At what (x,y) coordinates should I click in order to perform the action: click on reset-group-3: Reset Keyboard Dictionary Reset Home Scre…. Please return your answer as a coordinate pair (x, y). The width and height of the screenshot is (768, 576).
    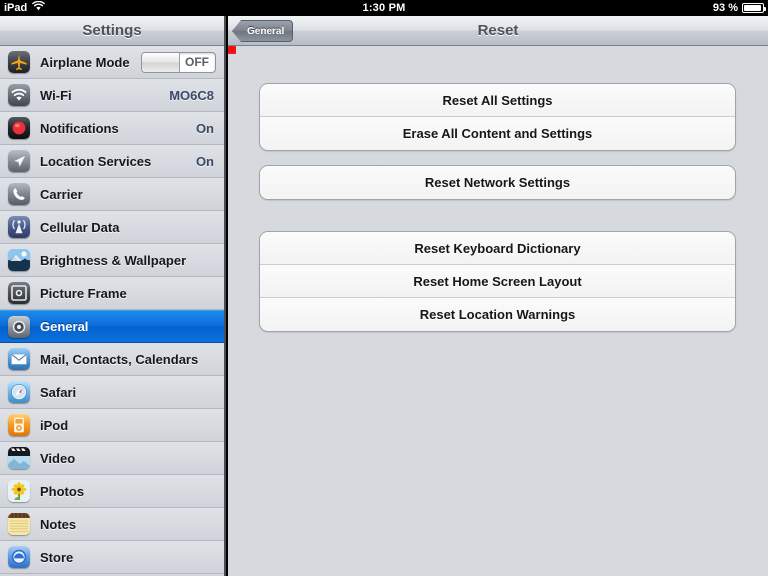
    Looking at the image, I should click on (497, 281).